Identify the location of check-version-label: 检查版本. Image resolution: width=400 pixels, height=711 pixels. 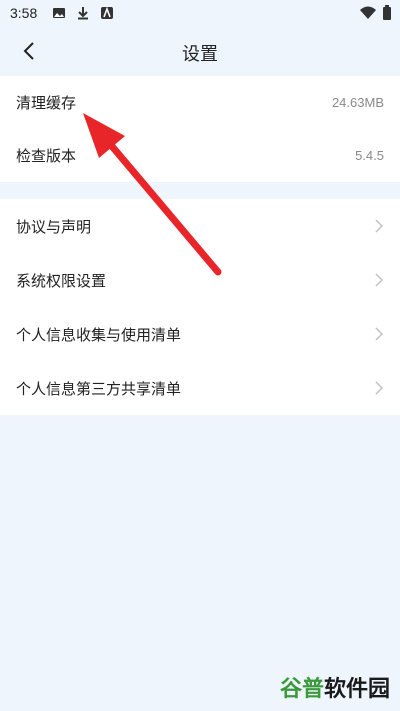
(46, 156).